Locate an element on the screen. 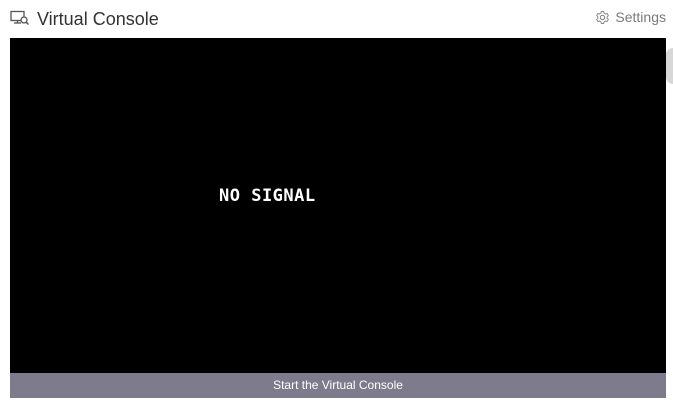 The image size is (673, 412). widget-header: Virtual Console Settings is located at coordinates (336, 19).